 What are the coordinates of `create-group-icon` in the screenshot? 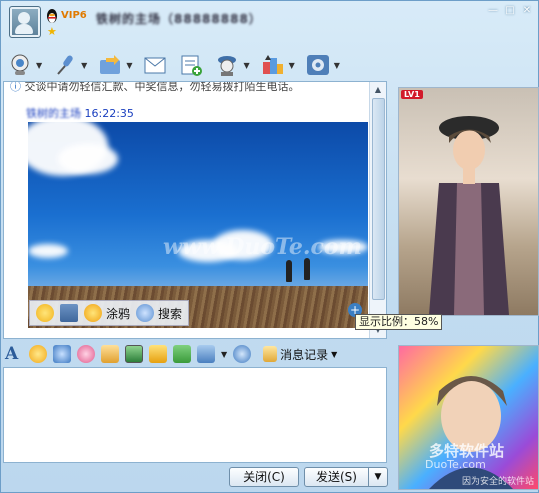 It's located at (192, 65).